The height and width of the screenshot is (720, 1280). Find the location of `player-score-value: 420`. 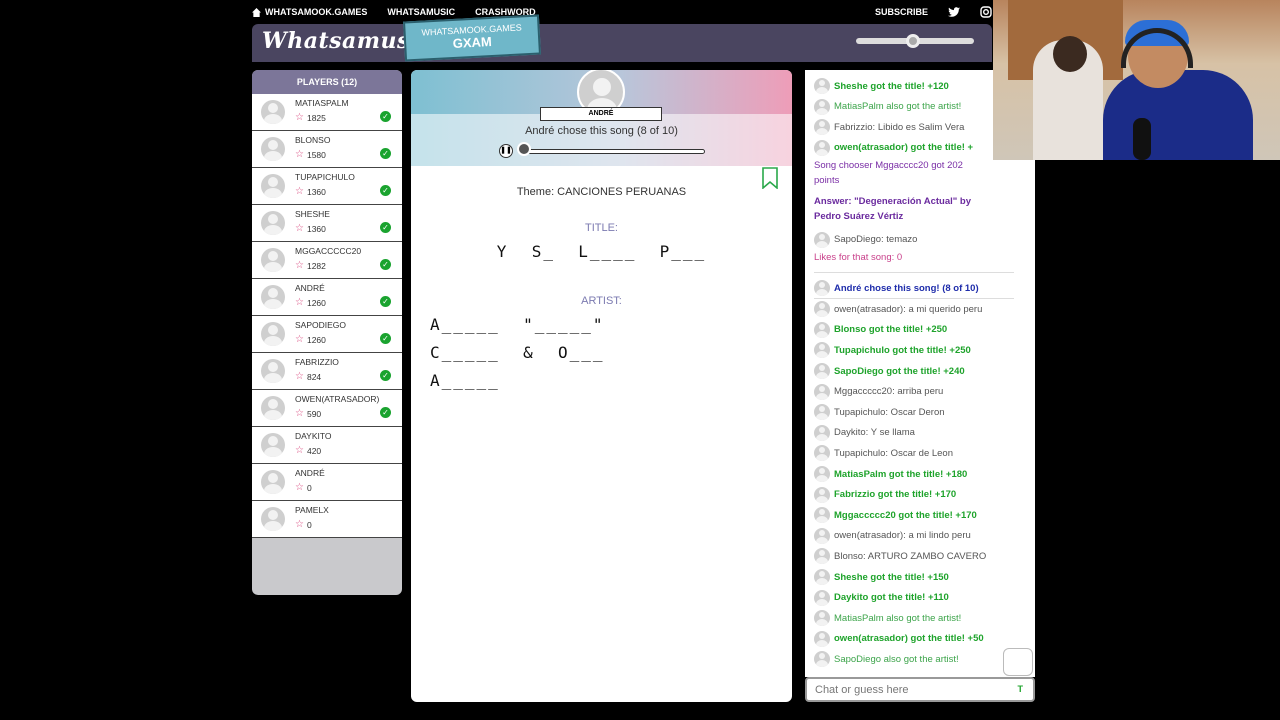

player-score-value: 420 is located at coordinates (314, 450).